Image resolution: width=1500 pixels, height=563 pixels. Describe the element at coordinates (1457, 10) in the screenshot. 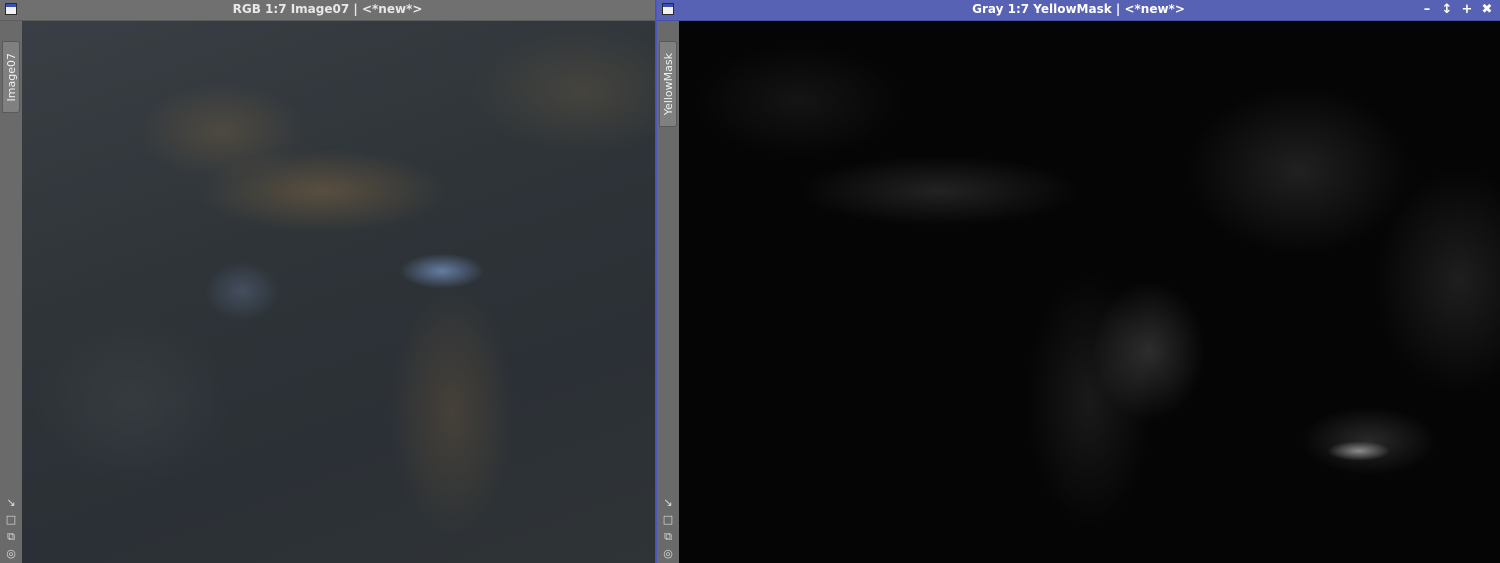

I see `window-controls: – ↕ + ✖` at that location.